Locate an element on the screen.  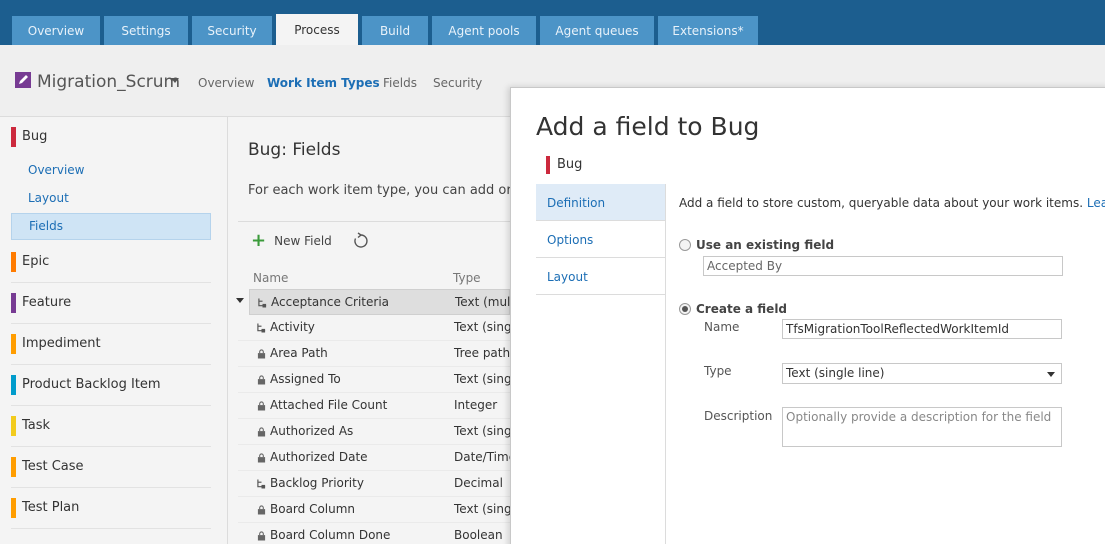
description-label: Description is located at coordinates (738, 416).